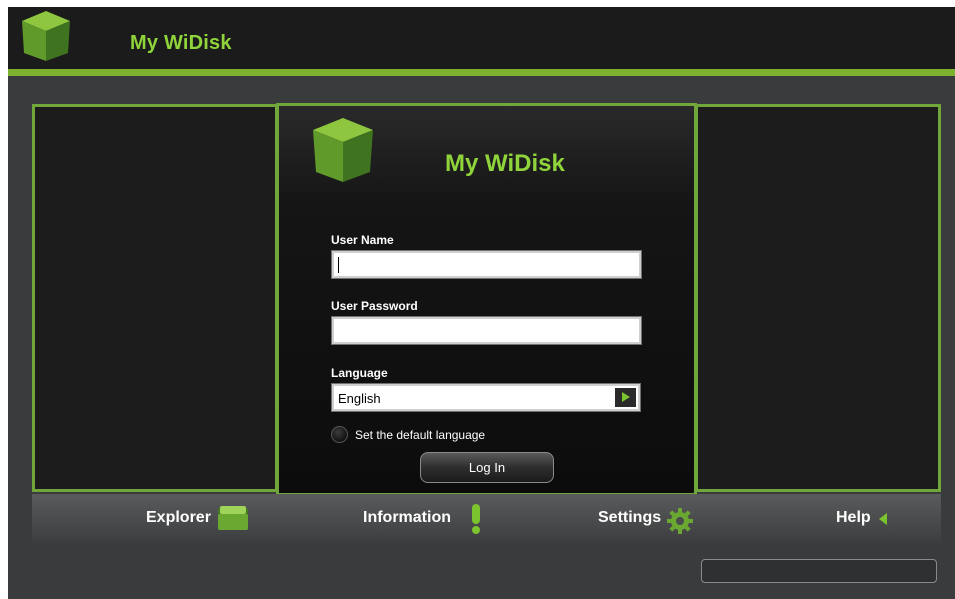 Image resolution: width=955 pixels, height=599 pixels. Describe the element at coordinates (339, 434) in the screenshot. I see `default-language-radio` at that location.